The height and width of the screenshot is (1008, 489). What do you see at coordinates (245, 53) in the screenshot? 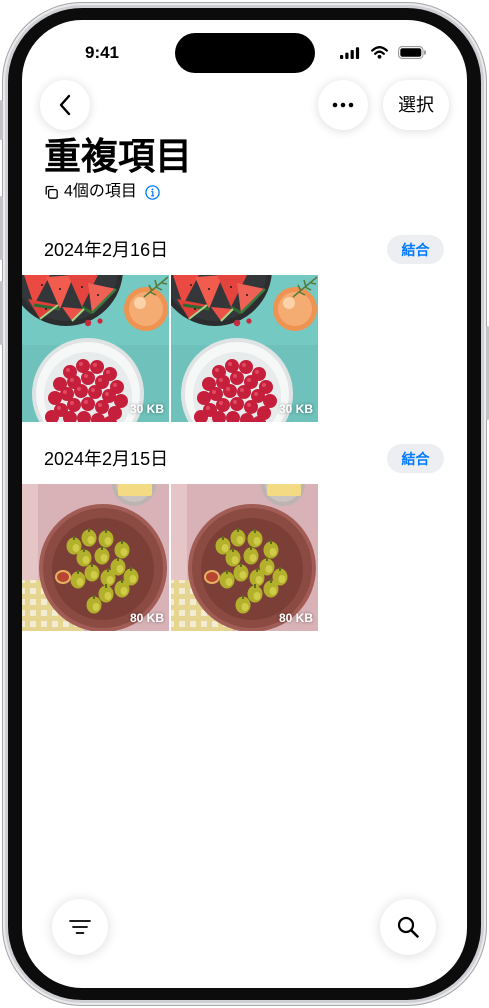
I see `dynamic-island` at bounding box center [245, 53].